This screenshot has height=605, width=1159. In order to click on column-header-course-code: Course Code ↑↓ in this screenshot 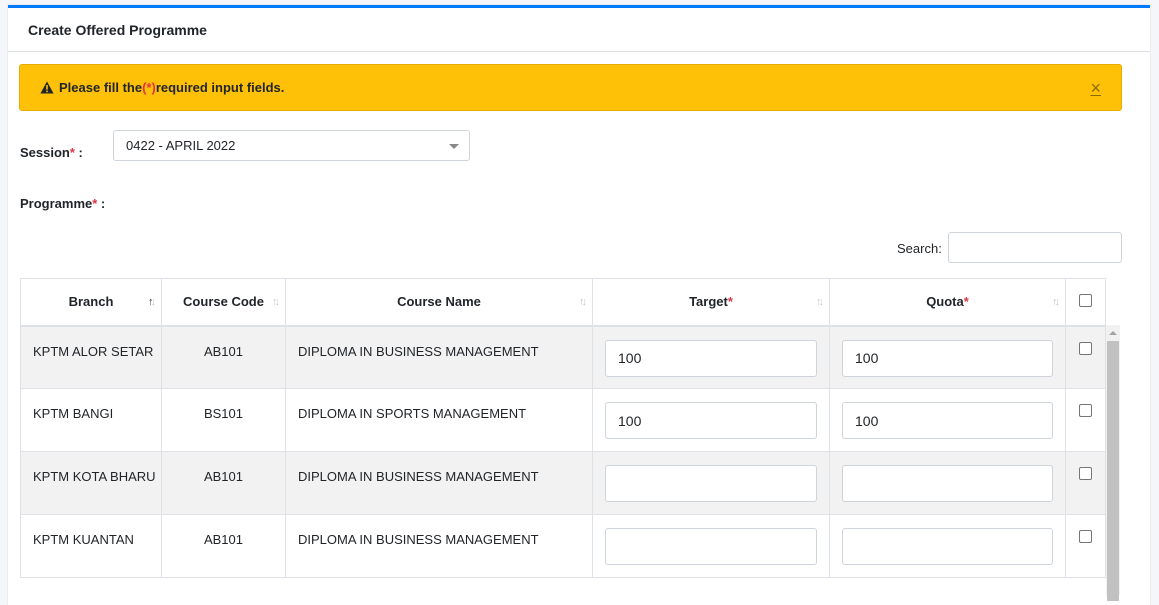, I will do `click(223, 302)`.